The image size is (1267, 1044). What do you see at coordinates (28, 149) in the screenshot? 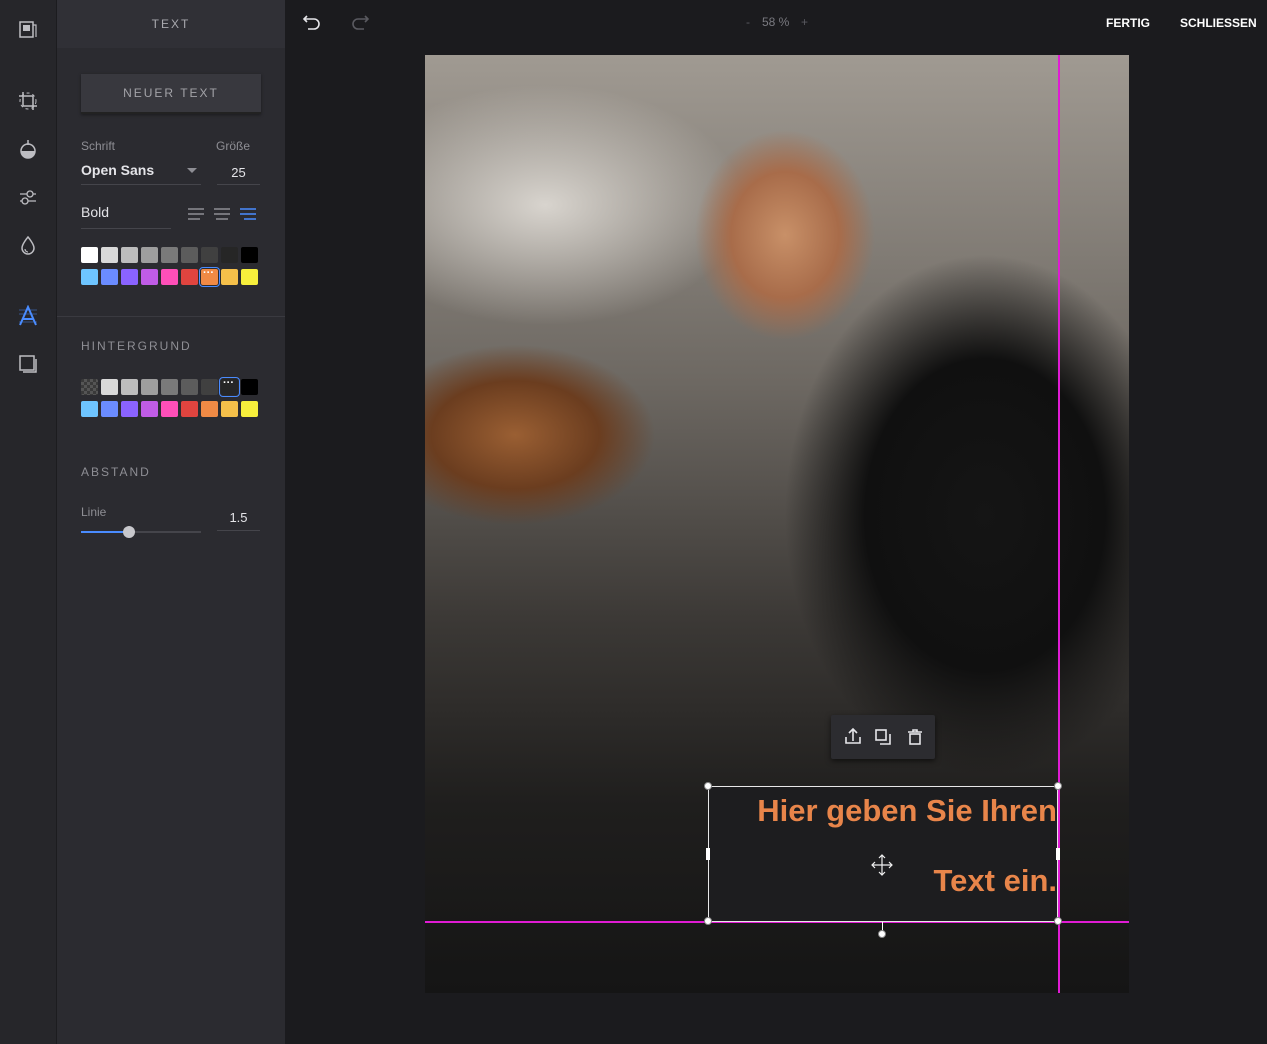
I see `filter-icon` at bounding box center [28, 149].